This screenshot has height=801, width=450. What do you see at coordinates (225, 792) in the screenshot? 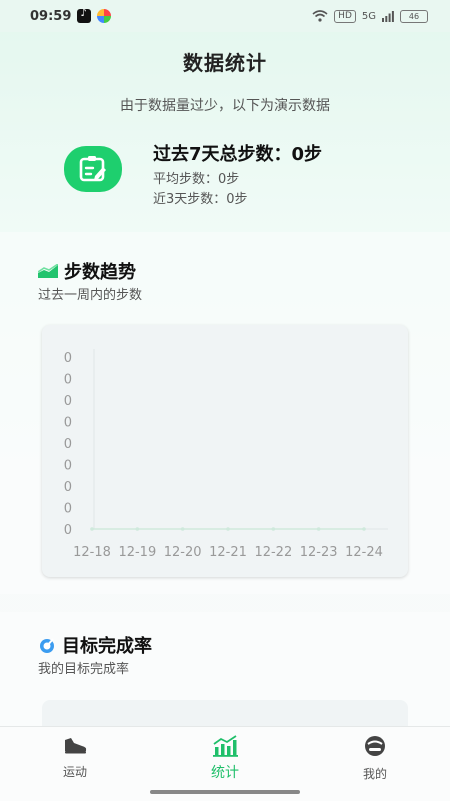
I see `home-indicator` at bounding box center [225, 792].